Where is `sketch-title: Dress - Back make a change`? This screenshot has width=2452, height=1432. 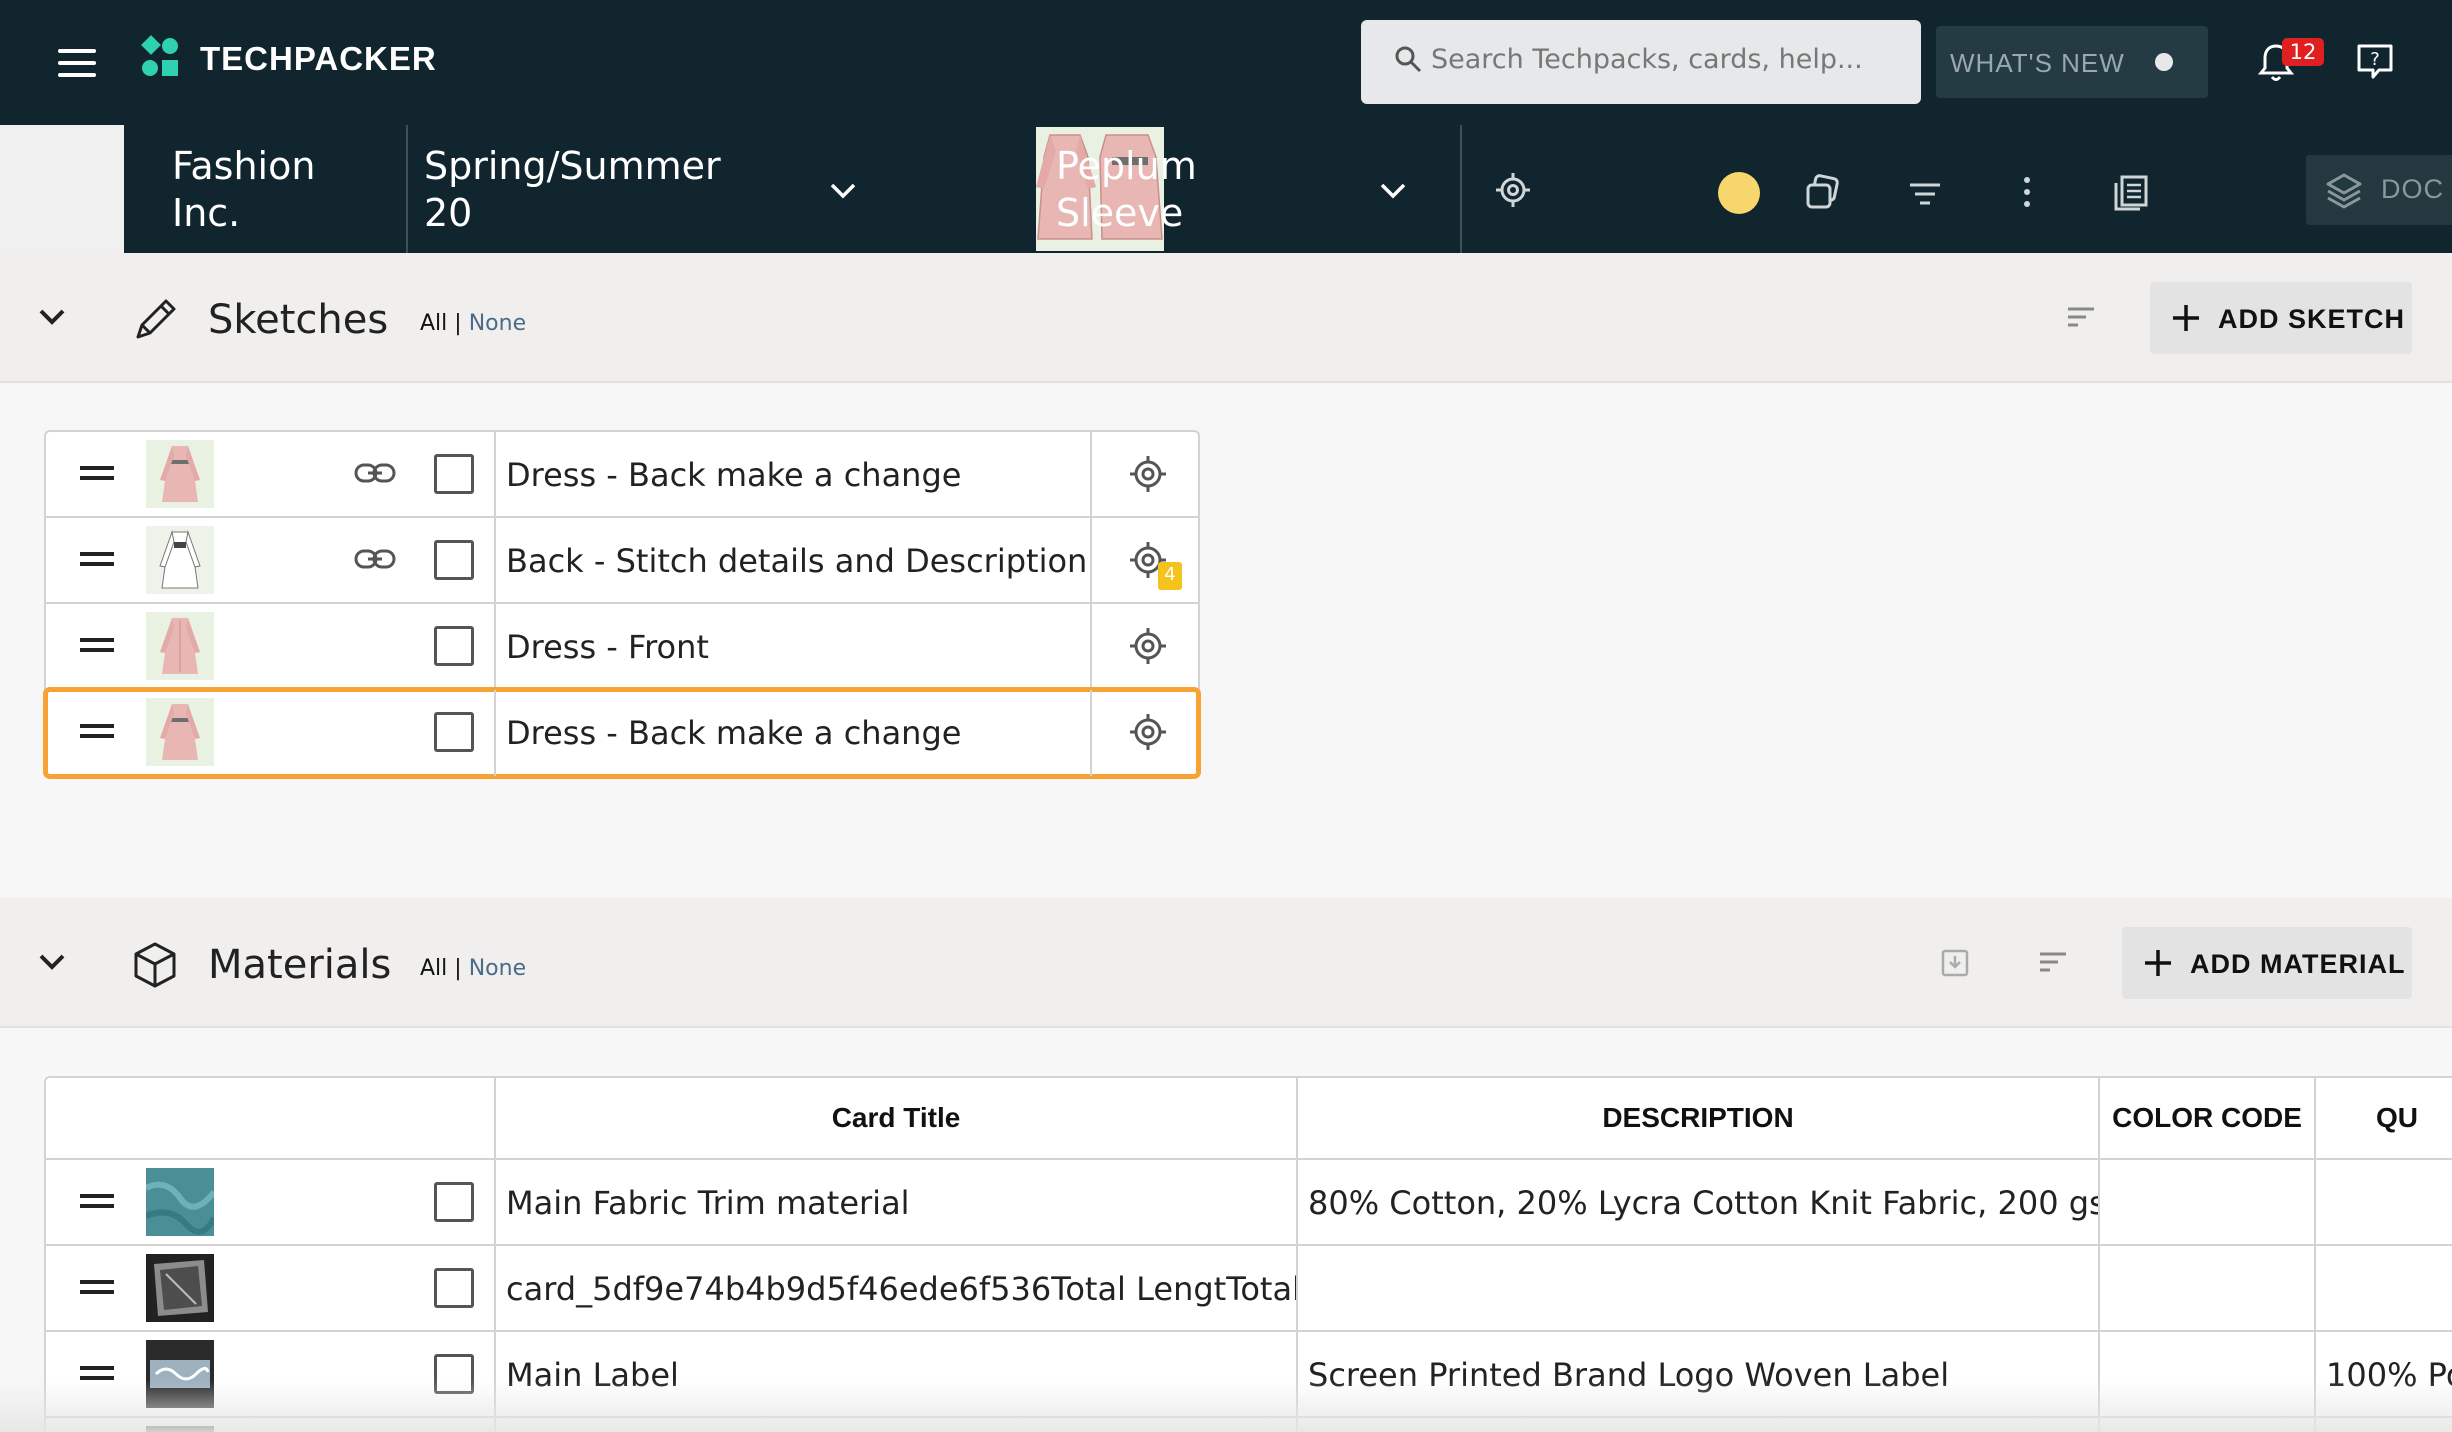
sketch-title: Dress - Back make a change is located at coordinates (734, 733).